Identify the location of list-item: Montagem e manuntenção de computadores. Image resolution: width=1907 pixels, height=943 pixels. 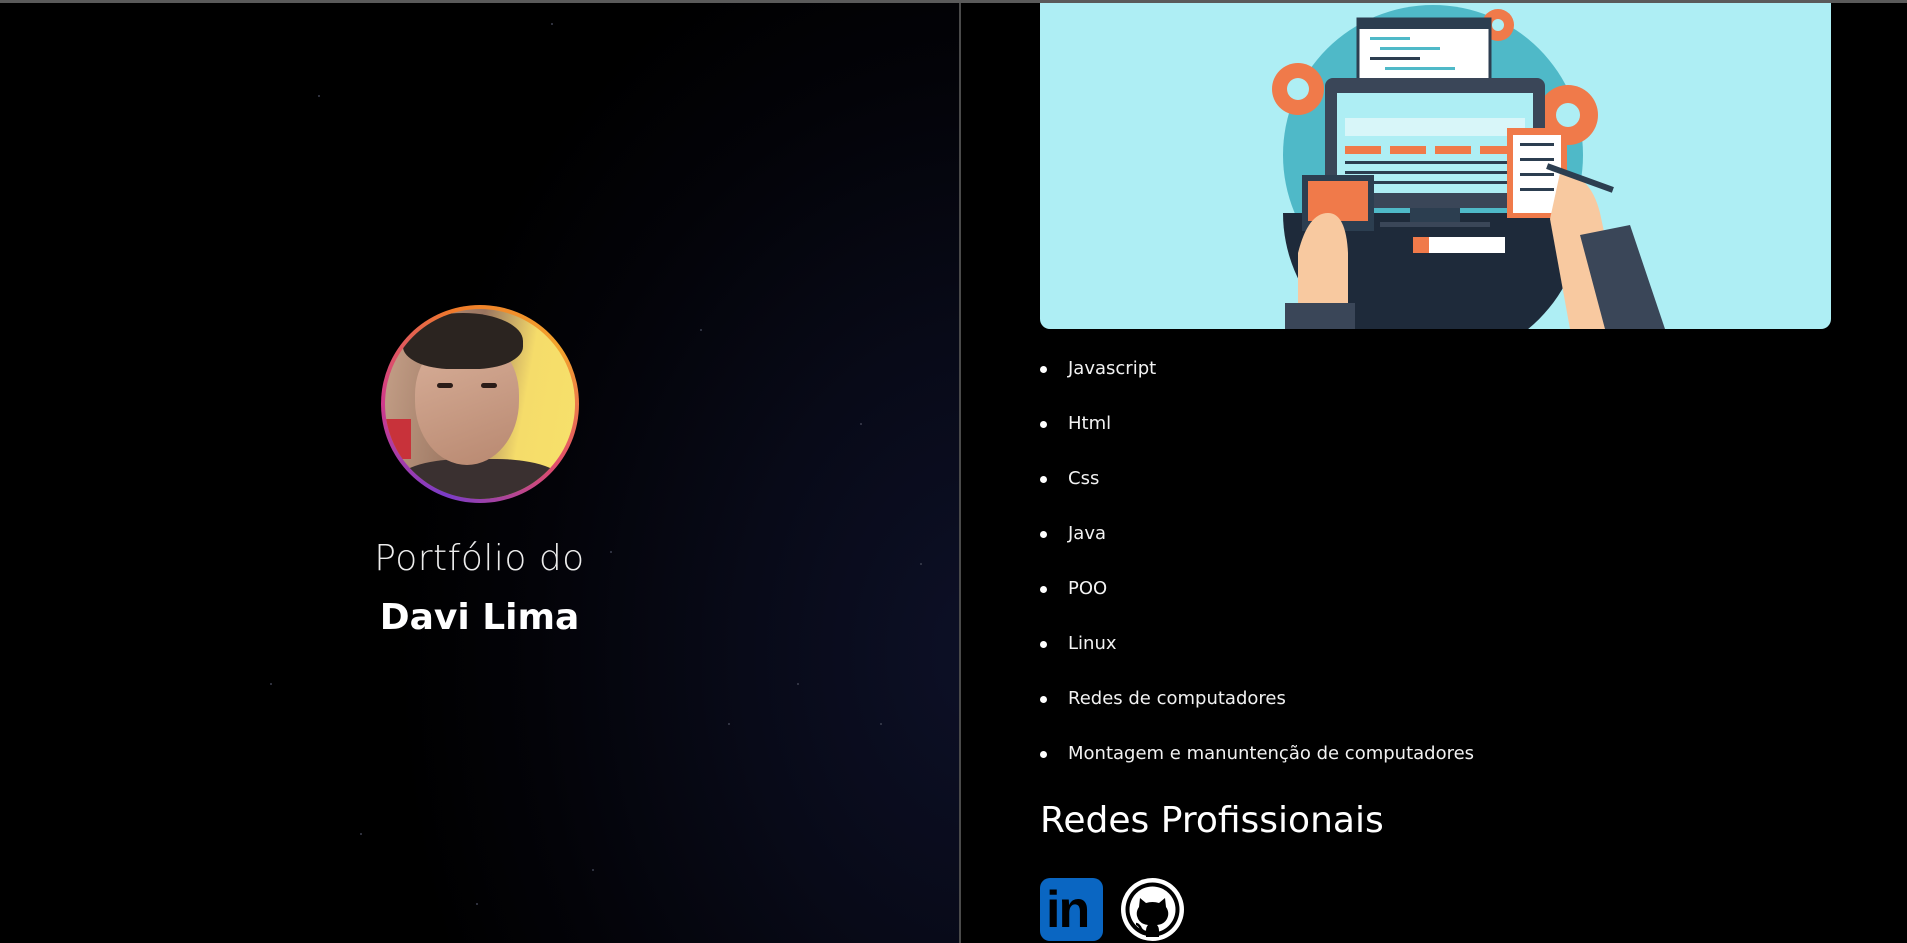
(1440, 762).